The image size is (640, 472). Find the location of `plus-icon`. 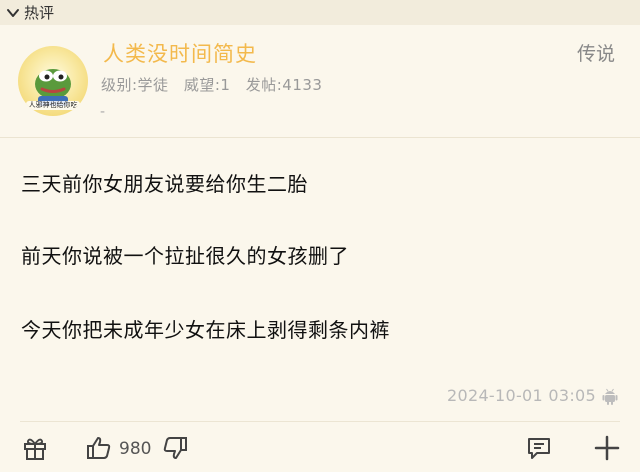

plus-icon is located at coordinates (607, 448).